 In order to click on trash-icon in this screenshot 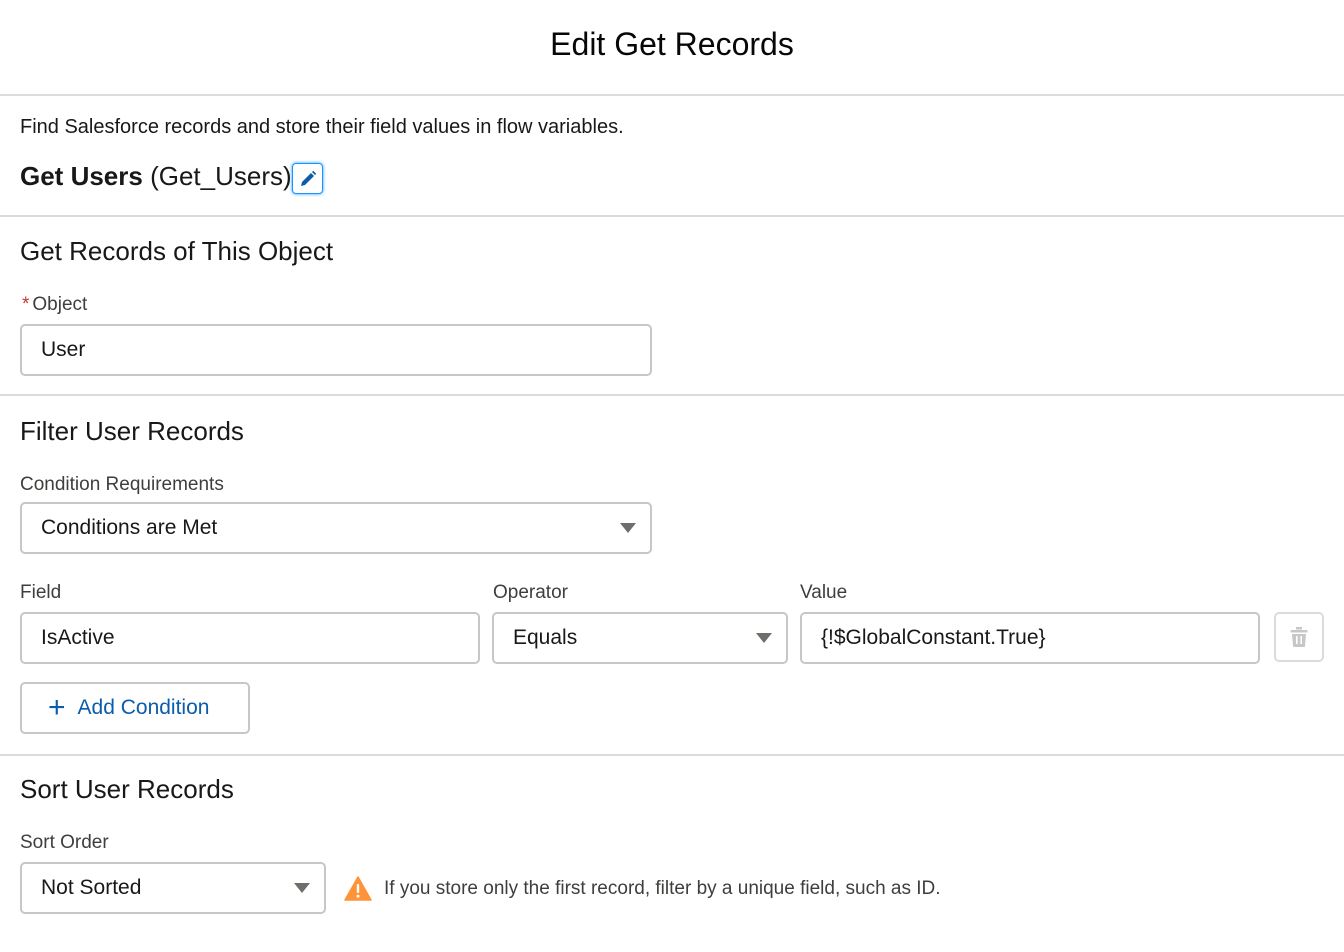, I will do `click(1299, 637)`.